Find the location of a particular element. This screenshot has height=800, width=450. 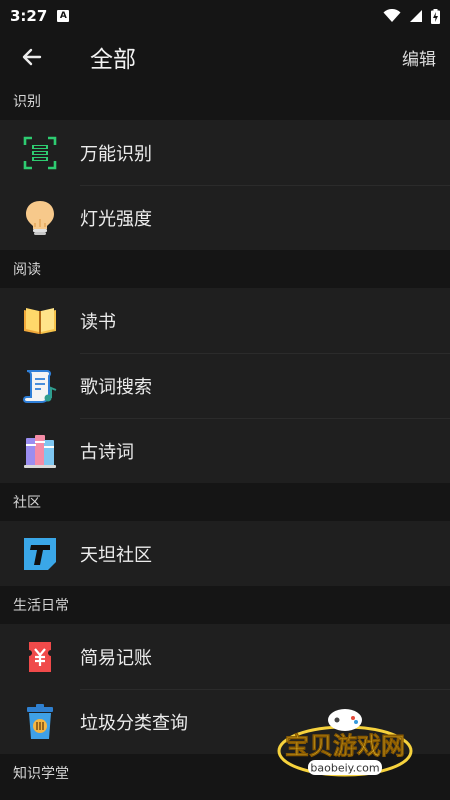

back-button is located at coordinates (32, 57).